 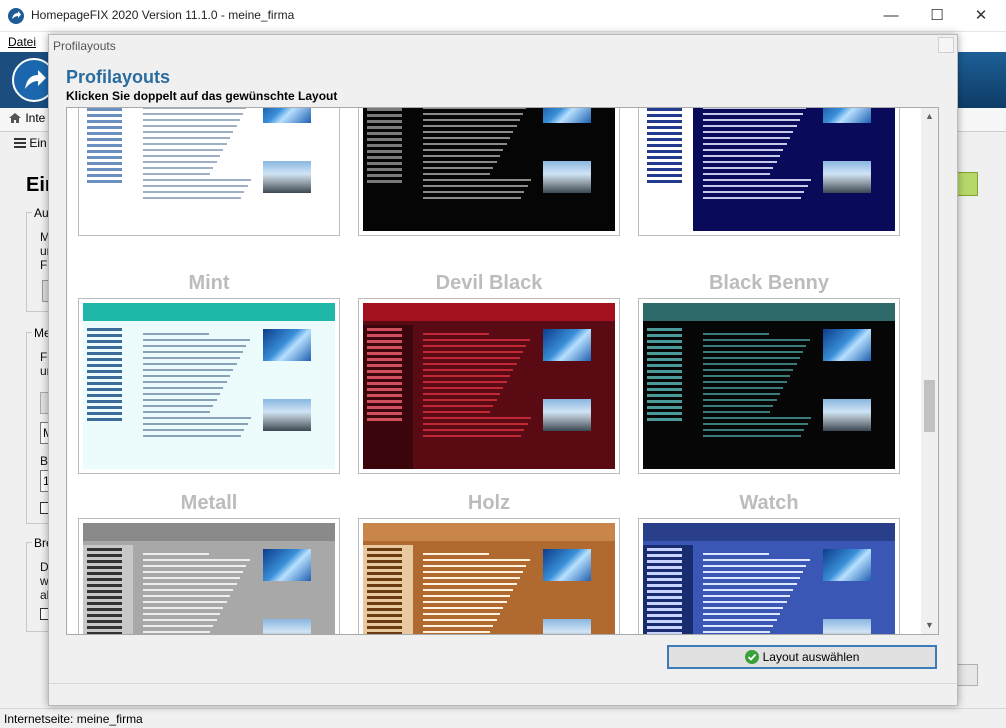 I want to click on layout-name: Metall, so click(x=209, y=503).